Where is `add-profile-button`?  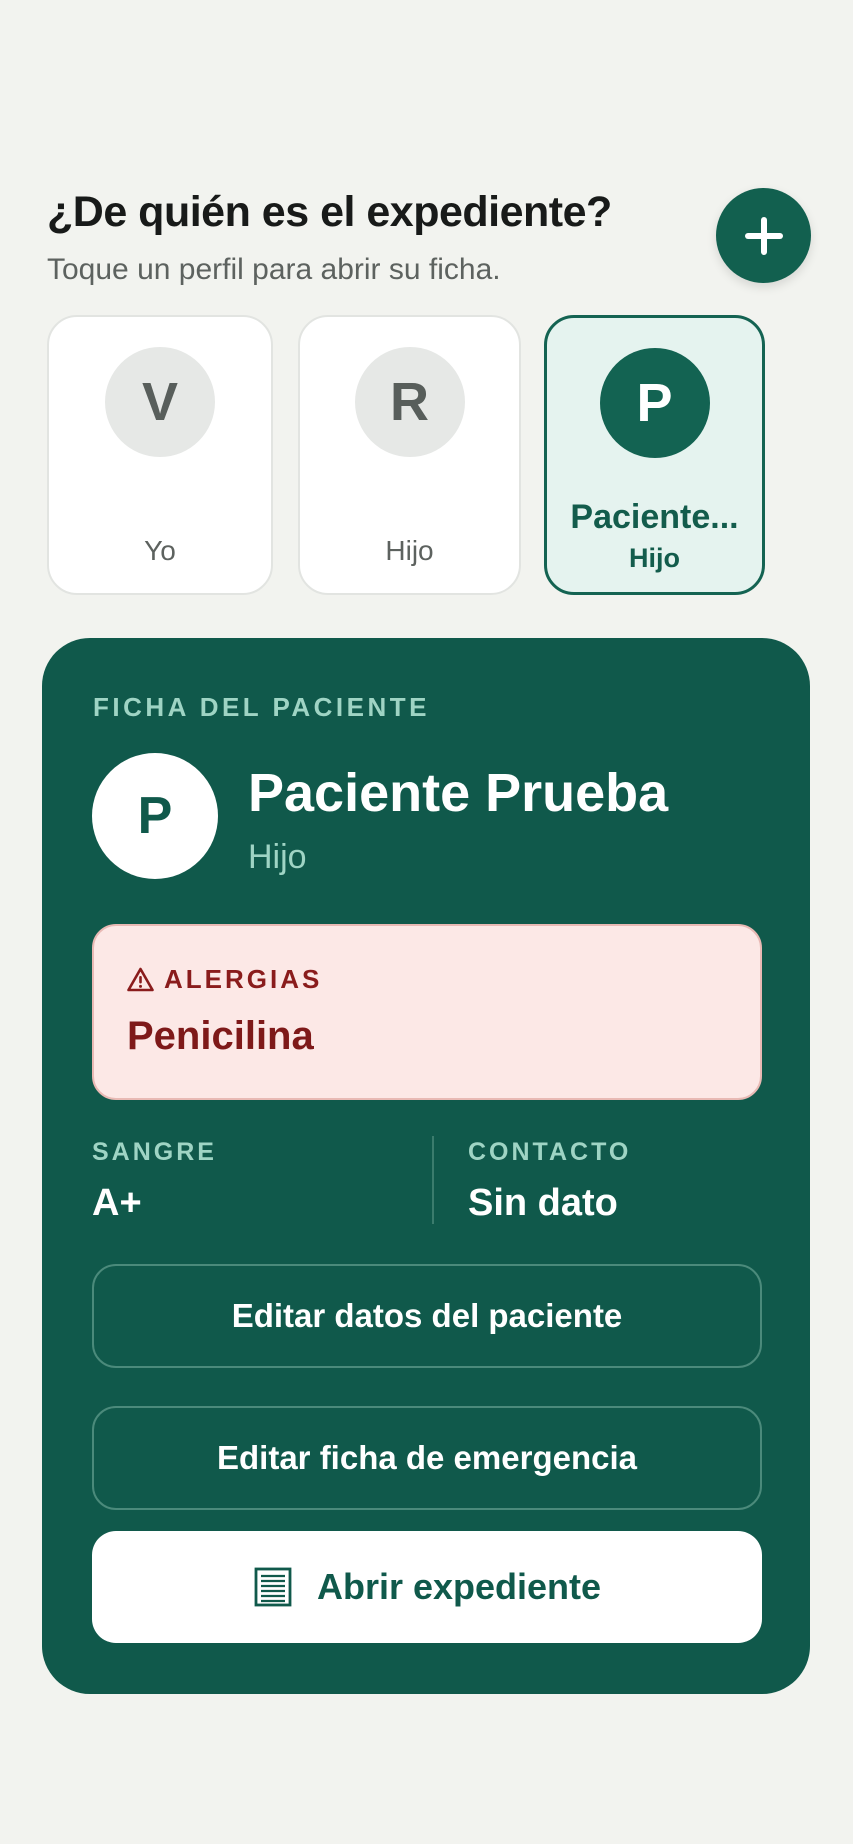
add-profile-button is located at coordinates (763, 235).